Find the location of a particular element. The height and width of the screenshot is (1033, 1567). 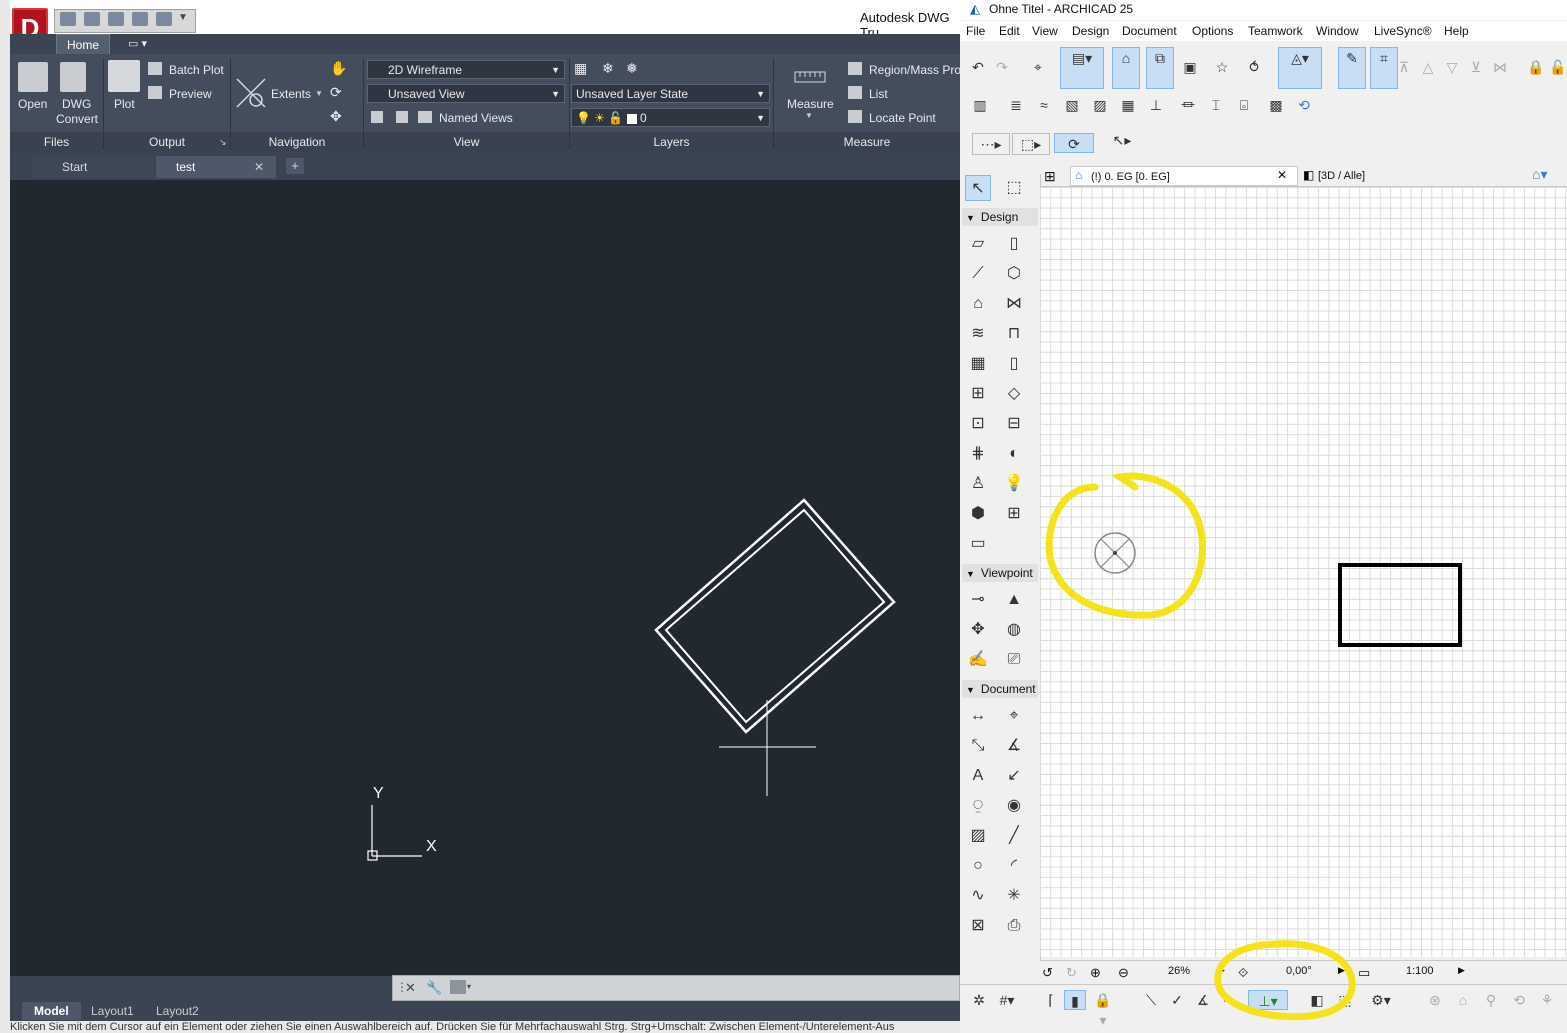

scale-value: 1:100 is located at coordinates (1420, 971).